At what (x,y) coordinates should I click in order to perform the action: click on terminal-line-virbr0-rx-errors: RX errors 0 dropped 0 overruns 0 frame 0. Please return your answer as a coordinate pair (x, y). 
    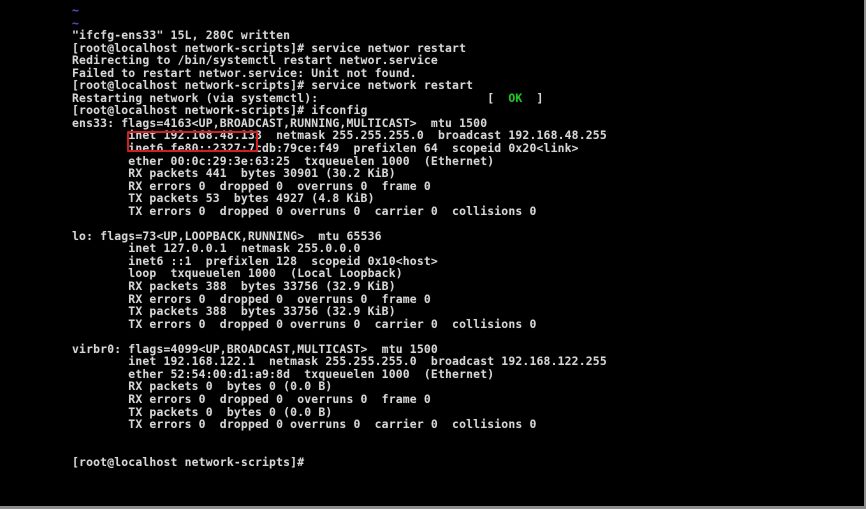
    Looking at the image, I should click on (251, 398).